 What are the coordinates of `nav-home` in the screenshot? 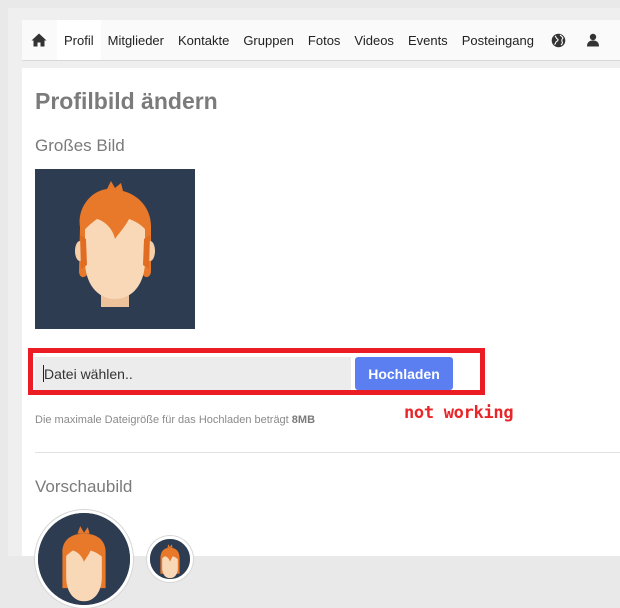 It's located at (39, 40).